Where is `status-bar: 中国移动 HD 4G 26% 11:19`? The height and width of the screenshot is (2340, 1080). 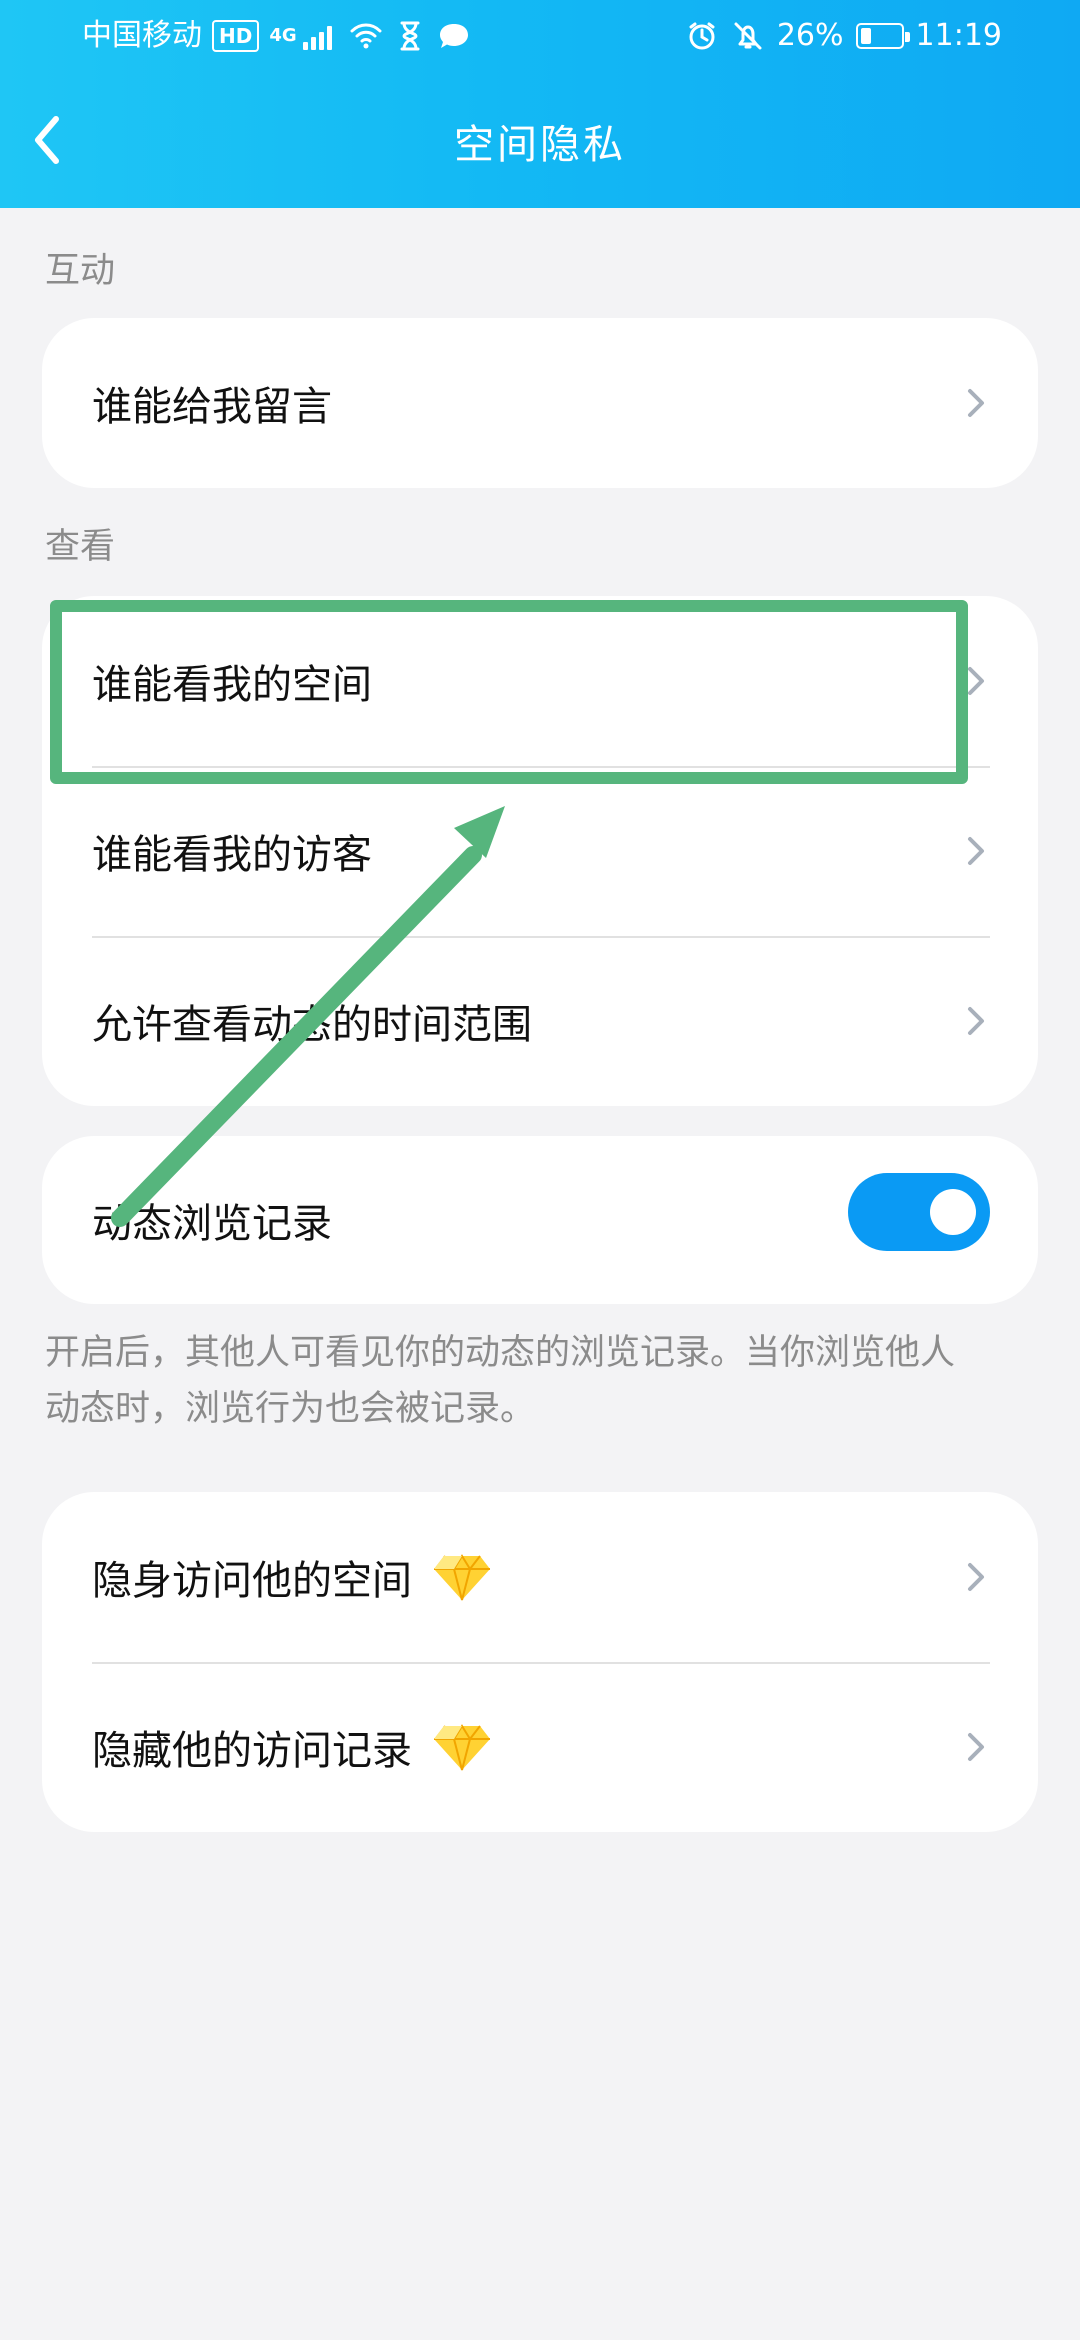 status-bar: 中国移动 HD 4G 26% 11:19 is located at coordinates (540, 36).